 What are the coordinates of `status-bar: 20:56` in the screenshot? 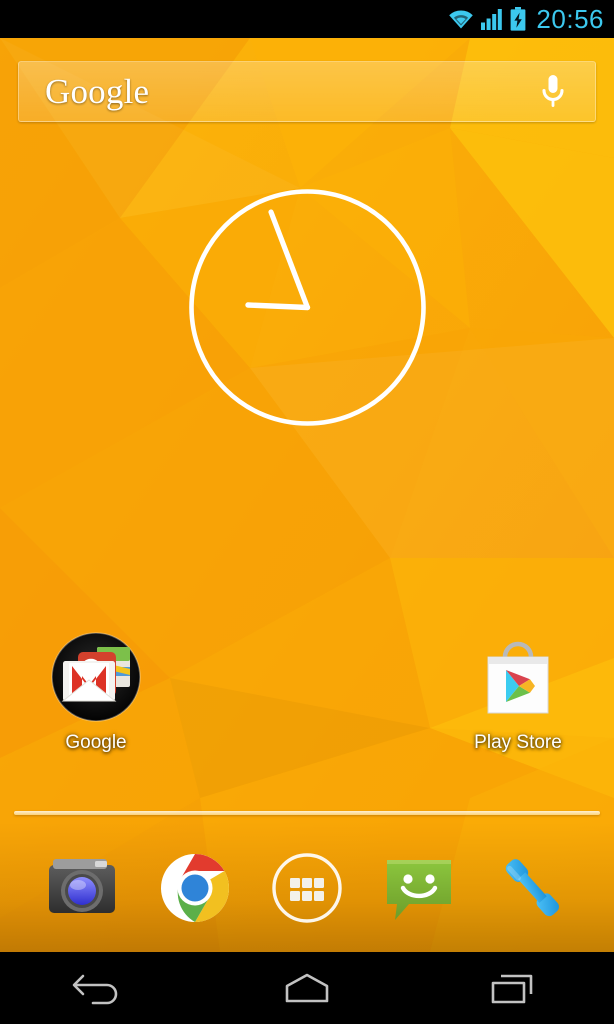 It's located at (307, 19).